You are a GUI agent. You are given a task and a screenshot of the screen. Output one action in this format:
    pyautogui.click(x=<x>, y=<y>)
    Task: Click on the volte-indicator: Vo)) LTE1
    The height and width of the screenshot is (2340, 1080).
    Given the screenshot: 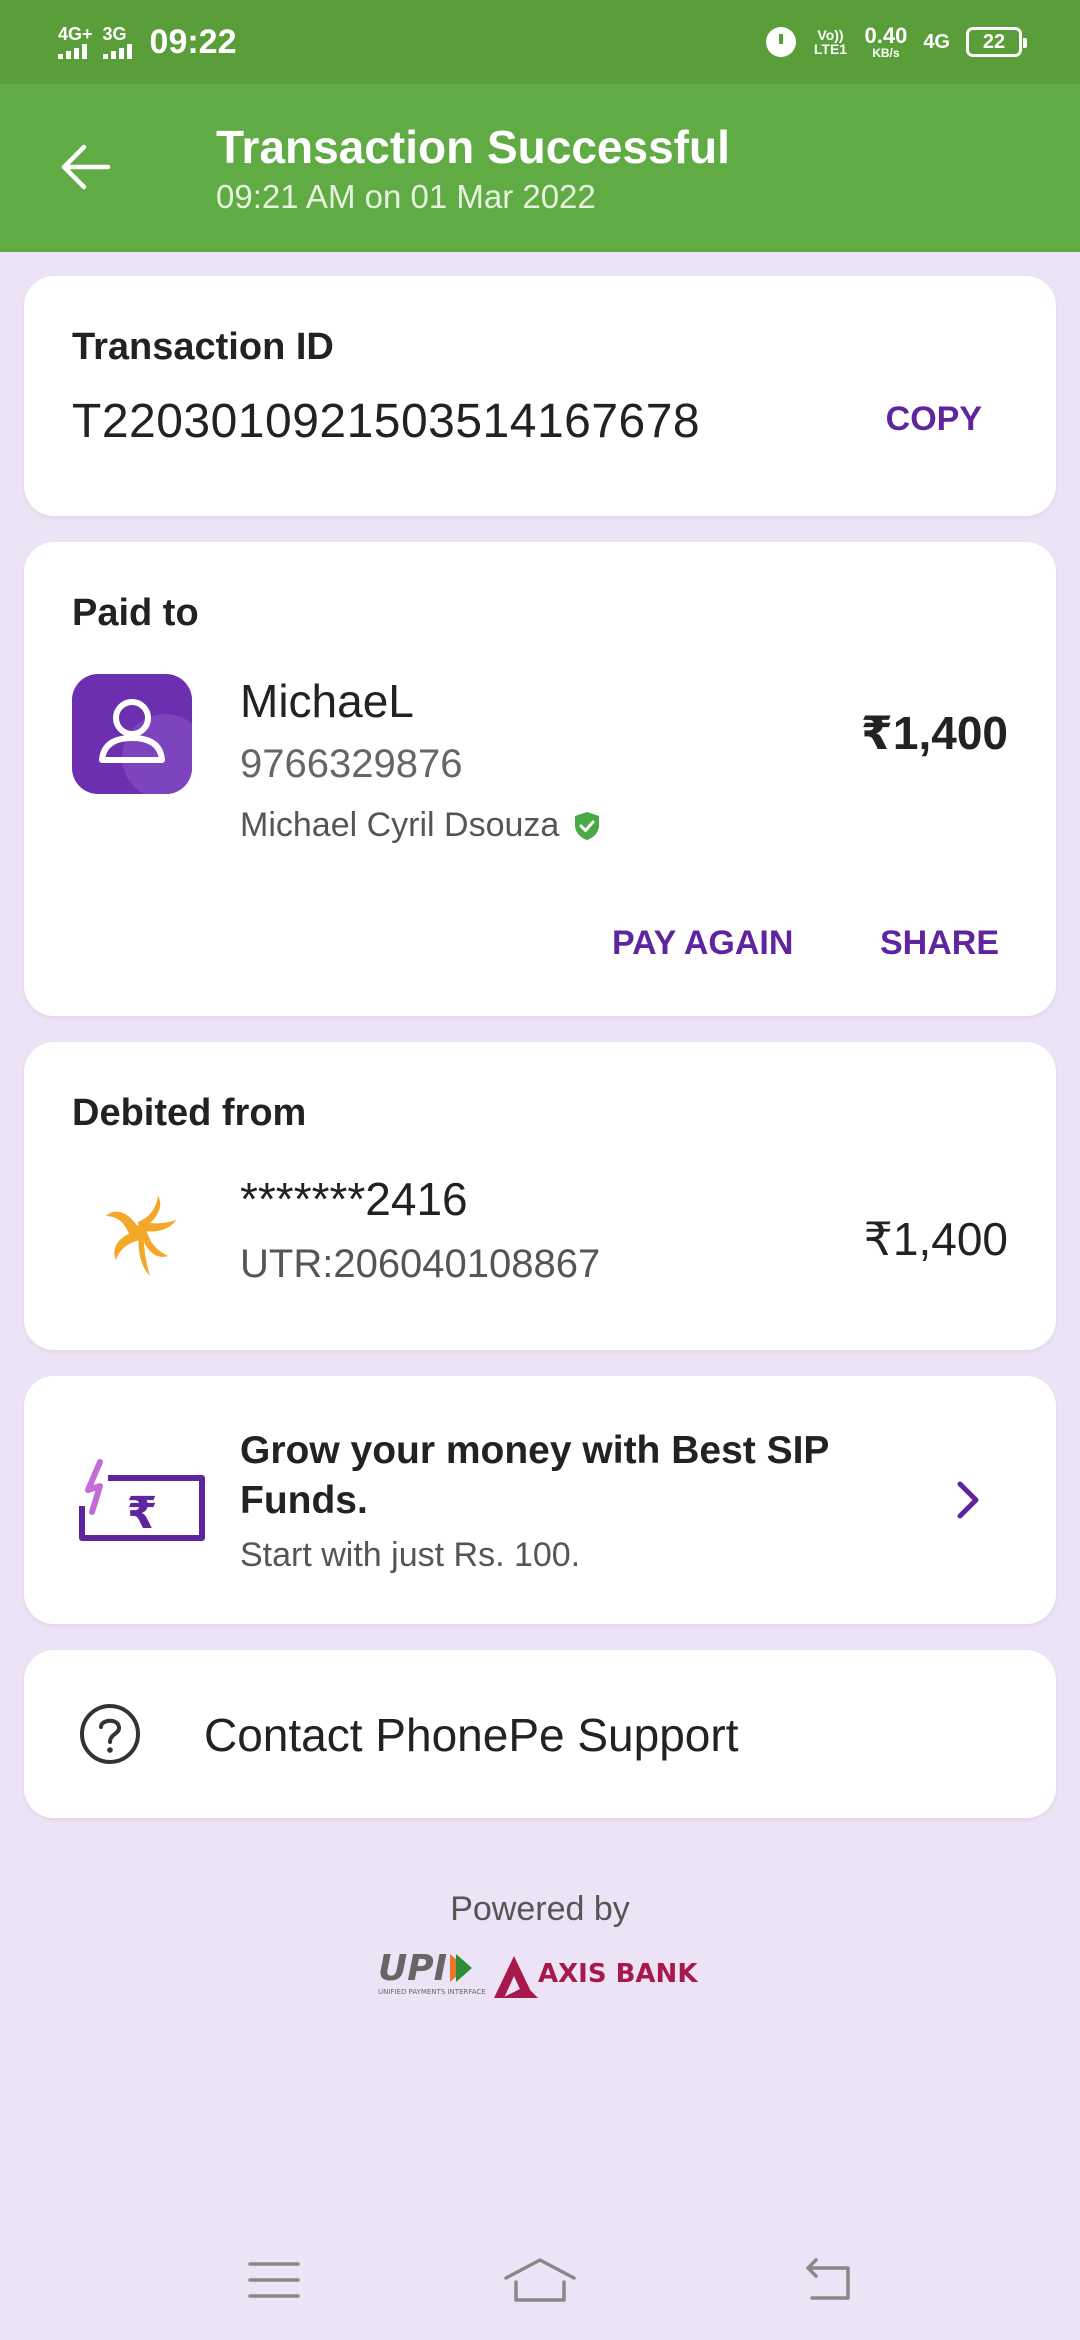 What is the action you would take?
    pyautogui.click(x=830, y=42)
    